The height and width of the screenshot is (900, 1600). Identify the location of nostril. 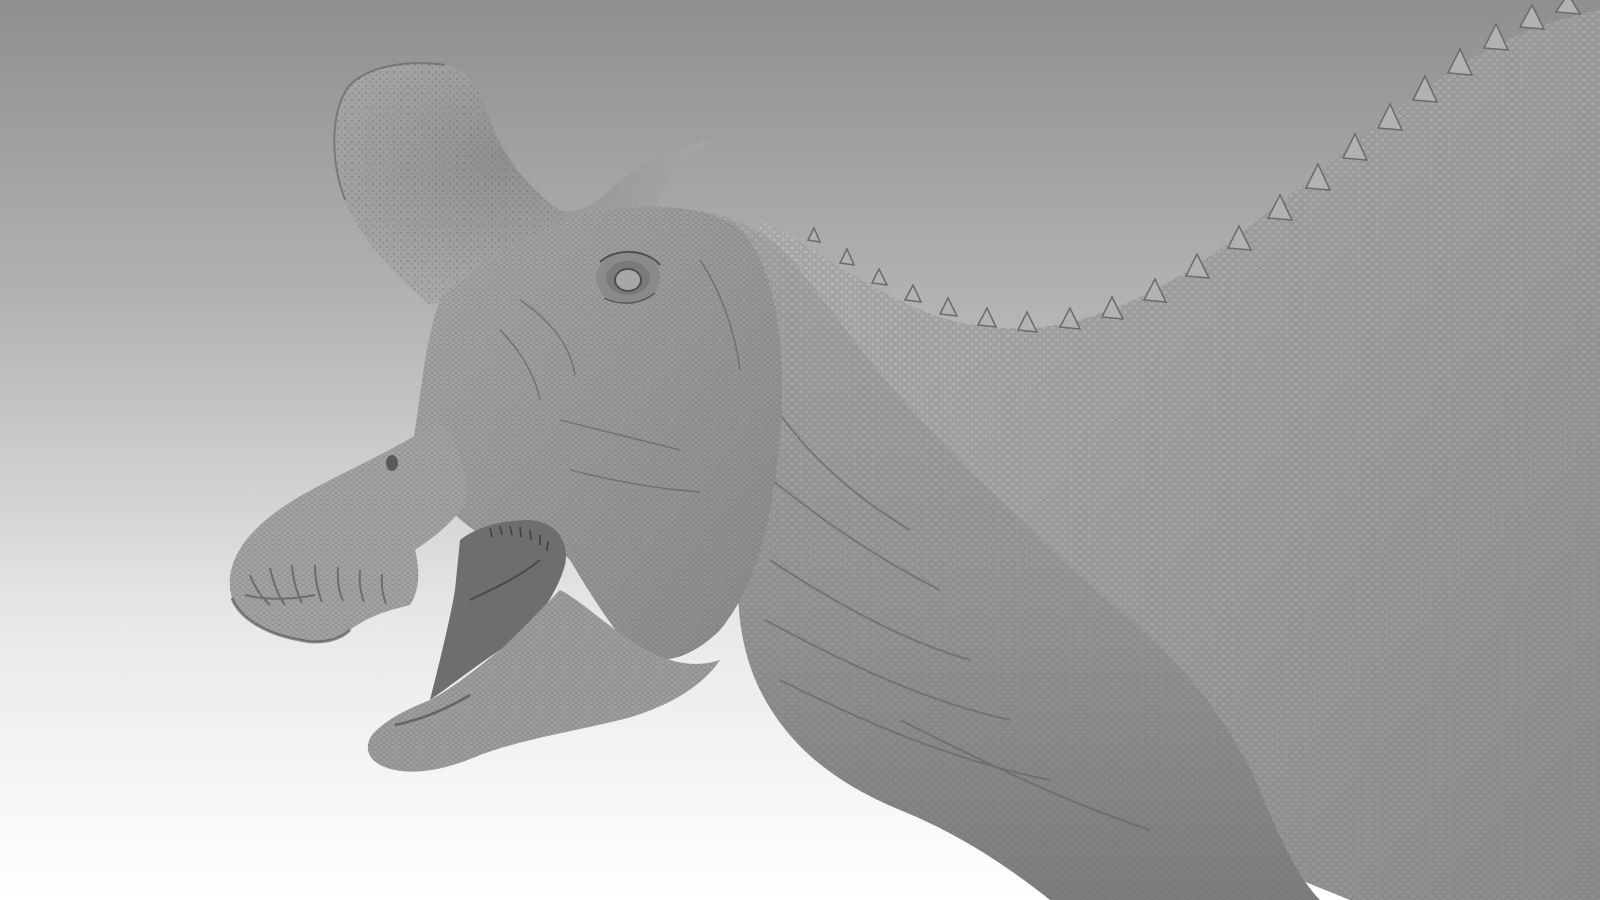
(392, 463).